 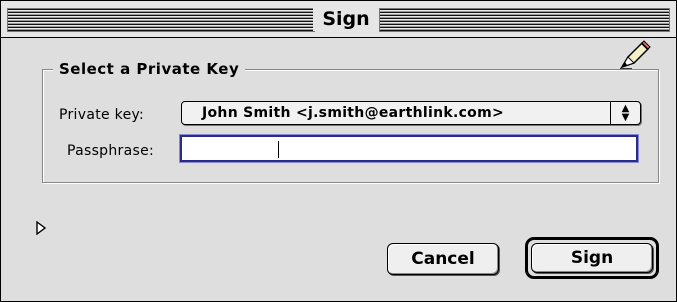 I want to click on passphrase-field, so click(x=409, y=148).